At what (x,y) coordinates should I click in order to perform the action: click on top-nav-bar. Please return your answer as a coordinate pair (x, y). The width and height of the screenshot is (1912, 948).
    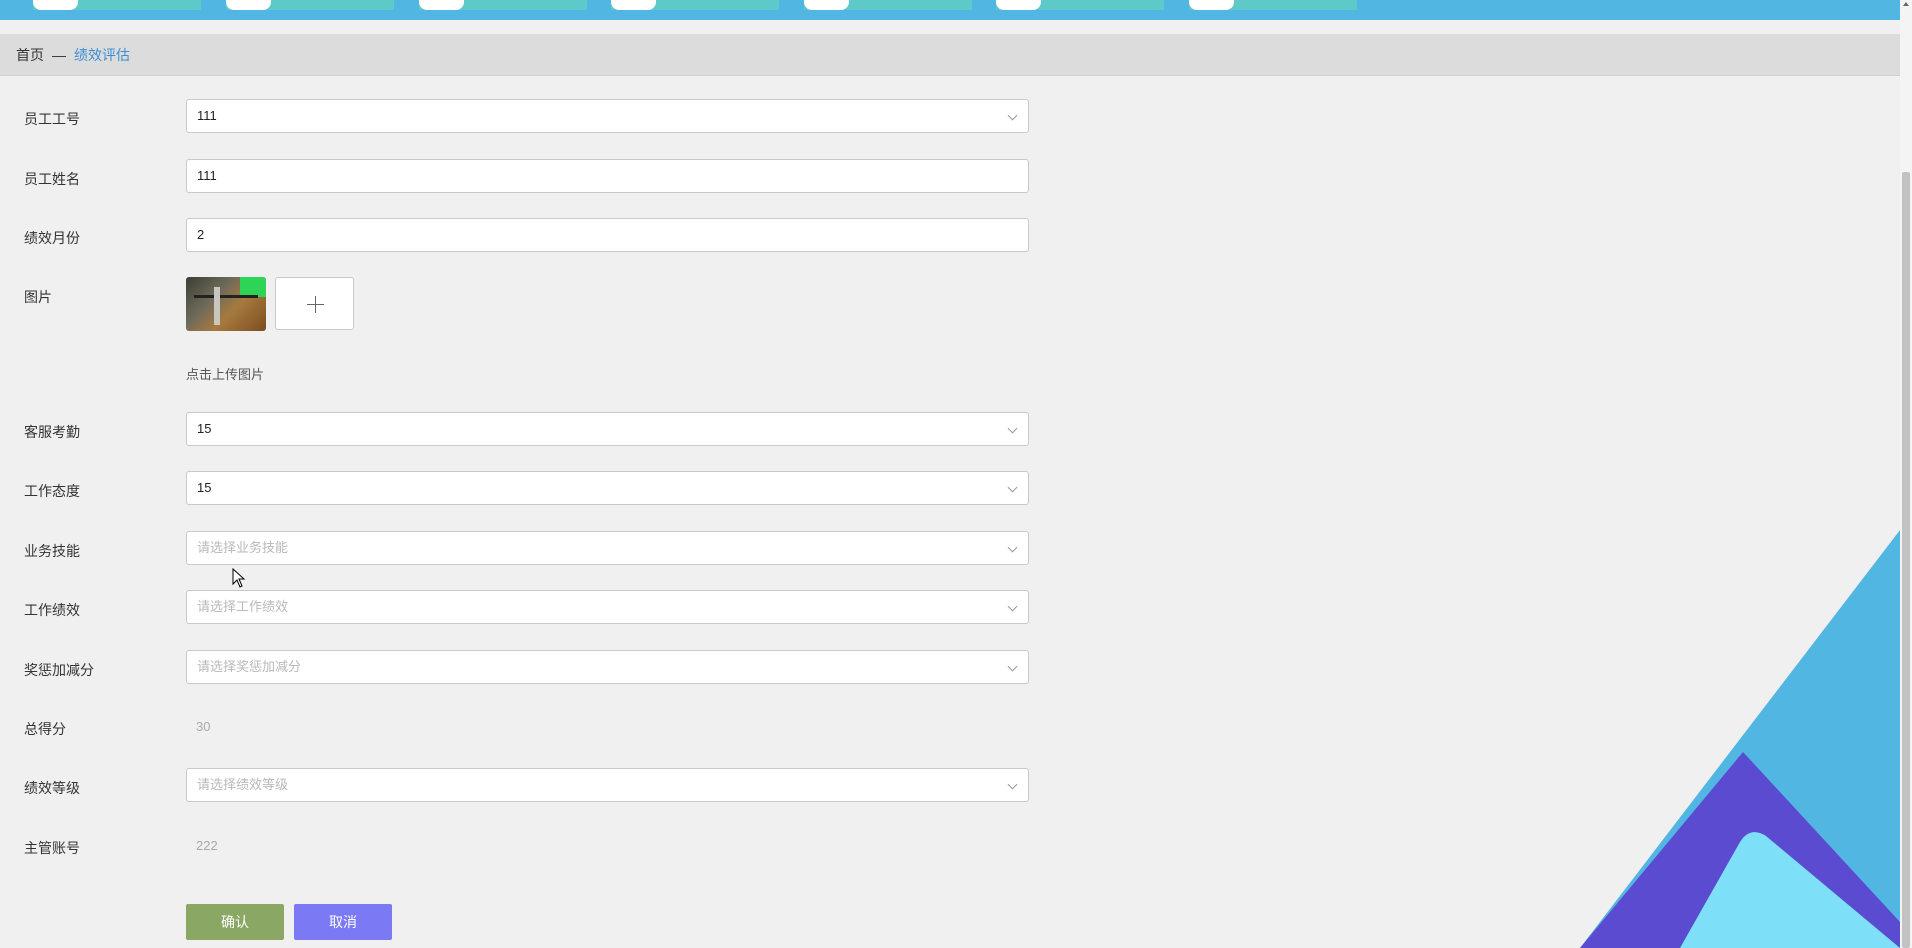
    Looking at the image, I should click on (956, 10).